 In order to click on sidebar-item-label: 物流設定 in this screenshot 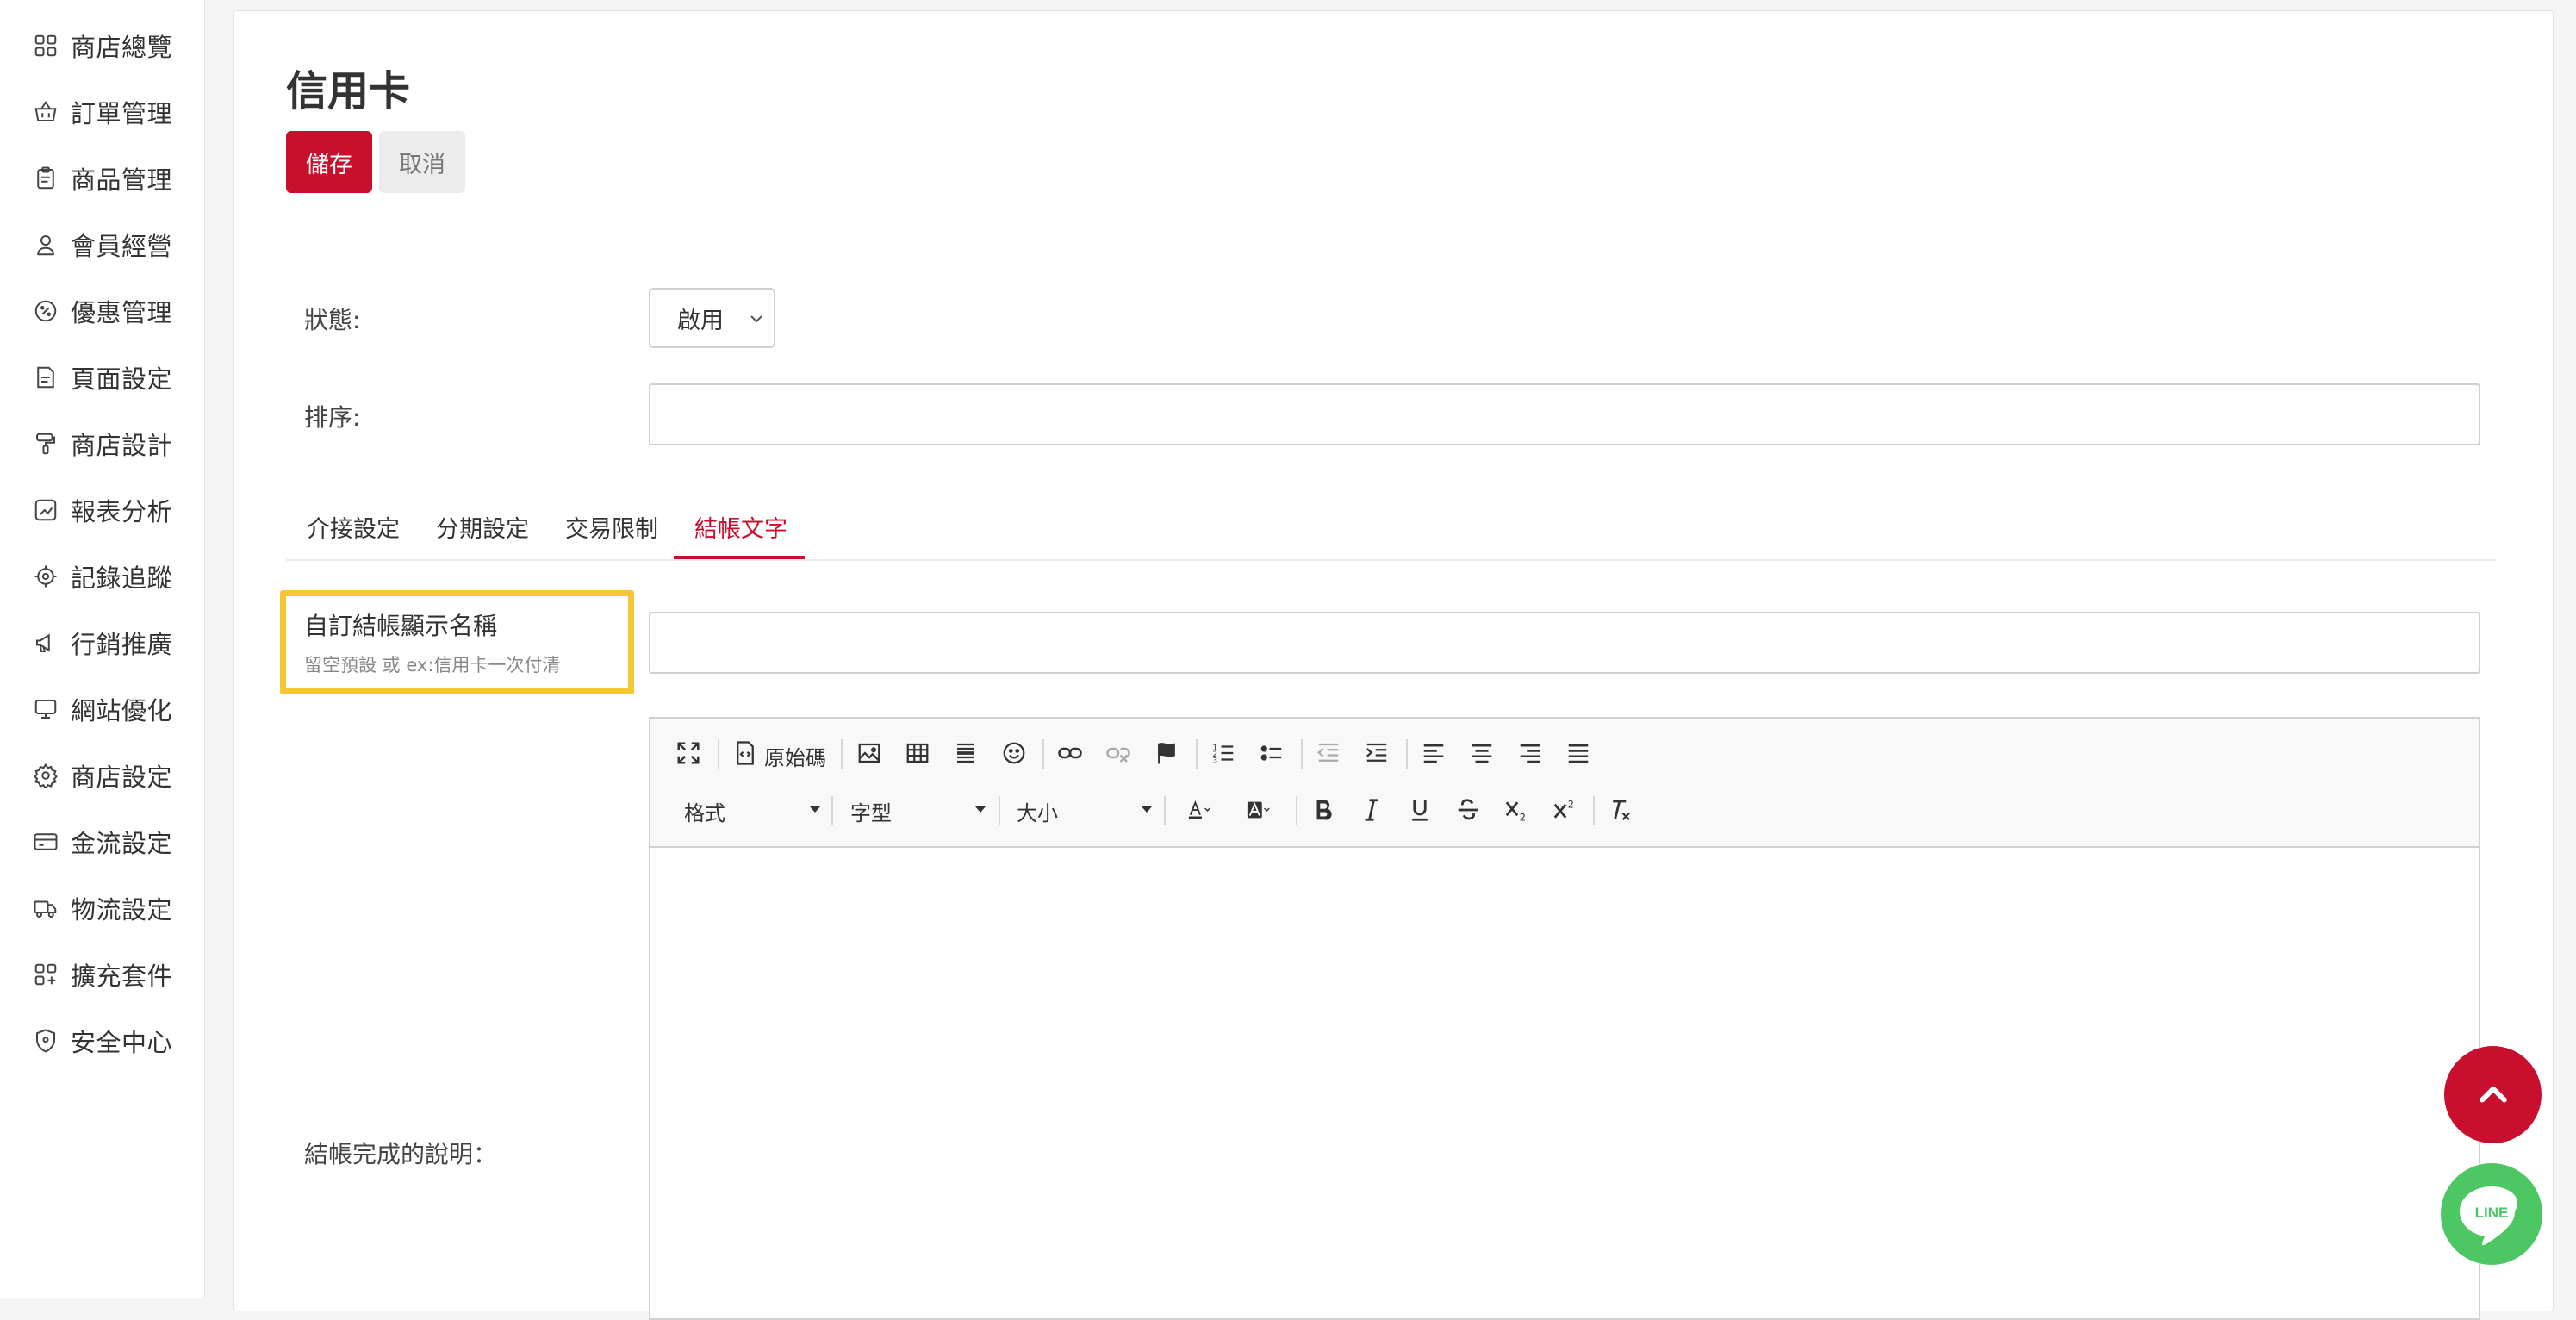, I will do `click(122, 910)`.